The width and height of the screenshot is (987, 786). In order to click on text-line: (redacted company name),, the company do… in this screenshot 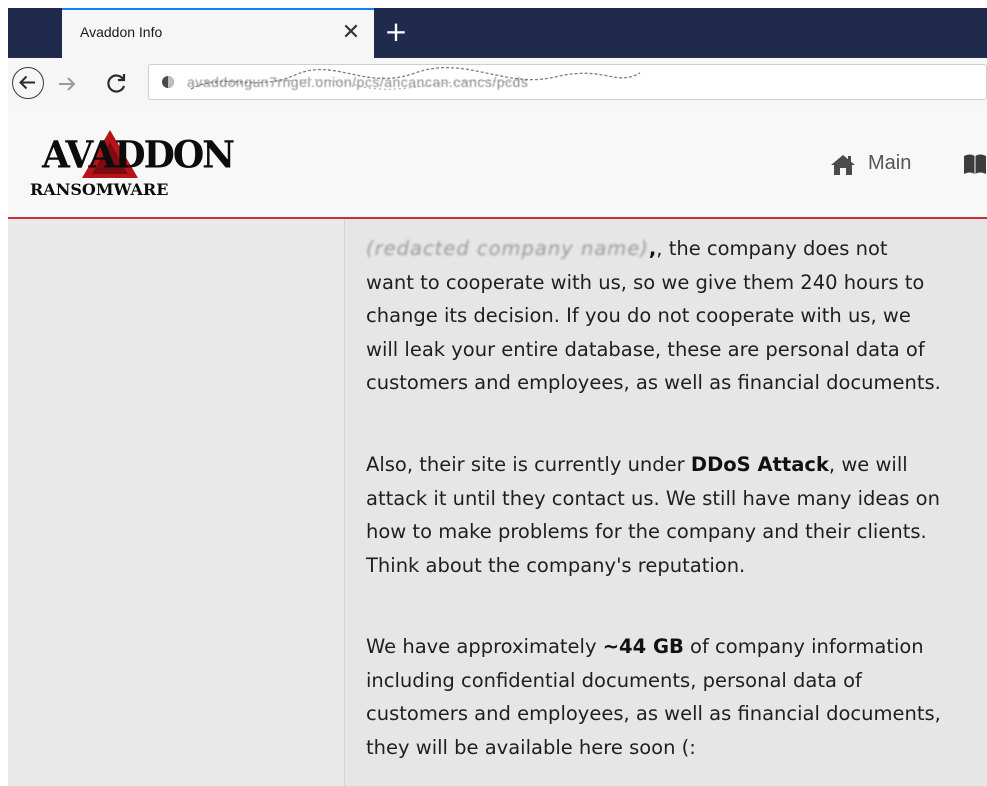, I will do `click(676, 249)`.